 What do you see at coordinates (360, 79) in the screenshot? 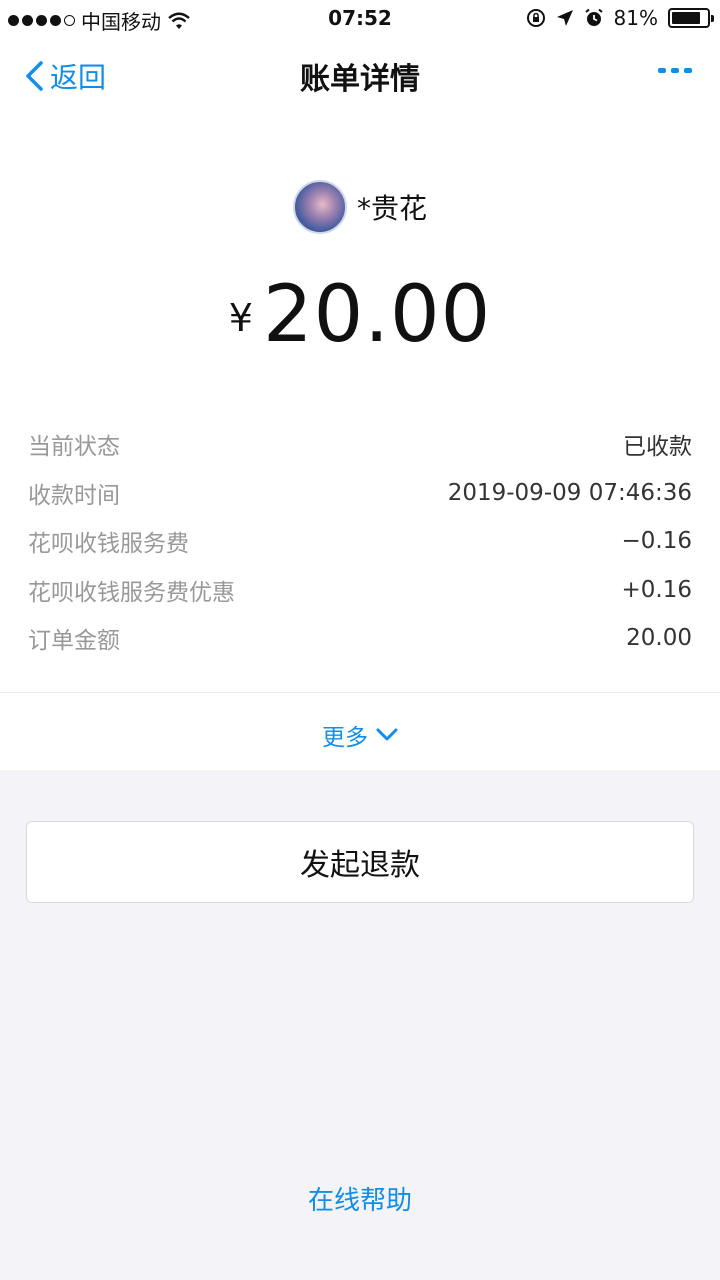
I see `page-title: 账单详情` at bounding box center [360, 79].